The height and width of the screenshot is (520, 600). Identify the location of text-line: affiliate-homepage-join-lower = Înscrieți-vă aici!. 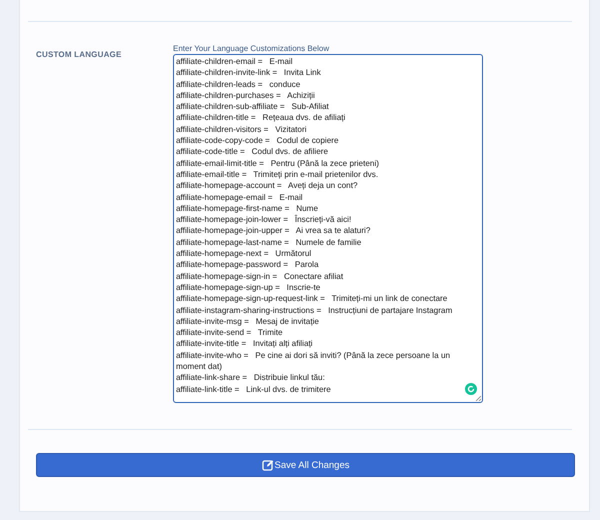
(264, 220).